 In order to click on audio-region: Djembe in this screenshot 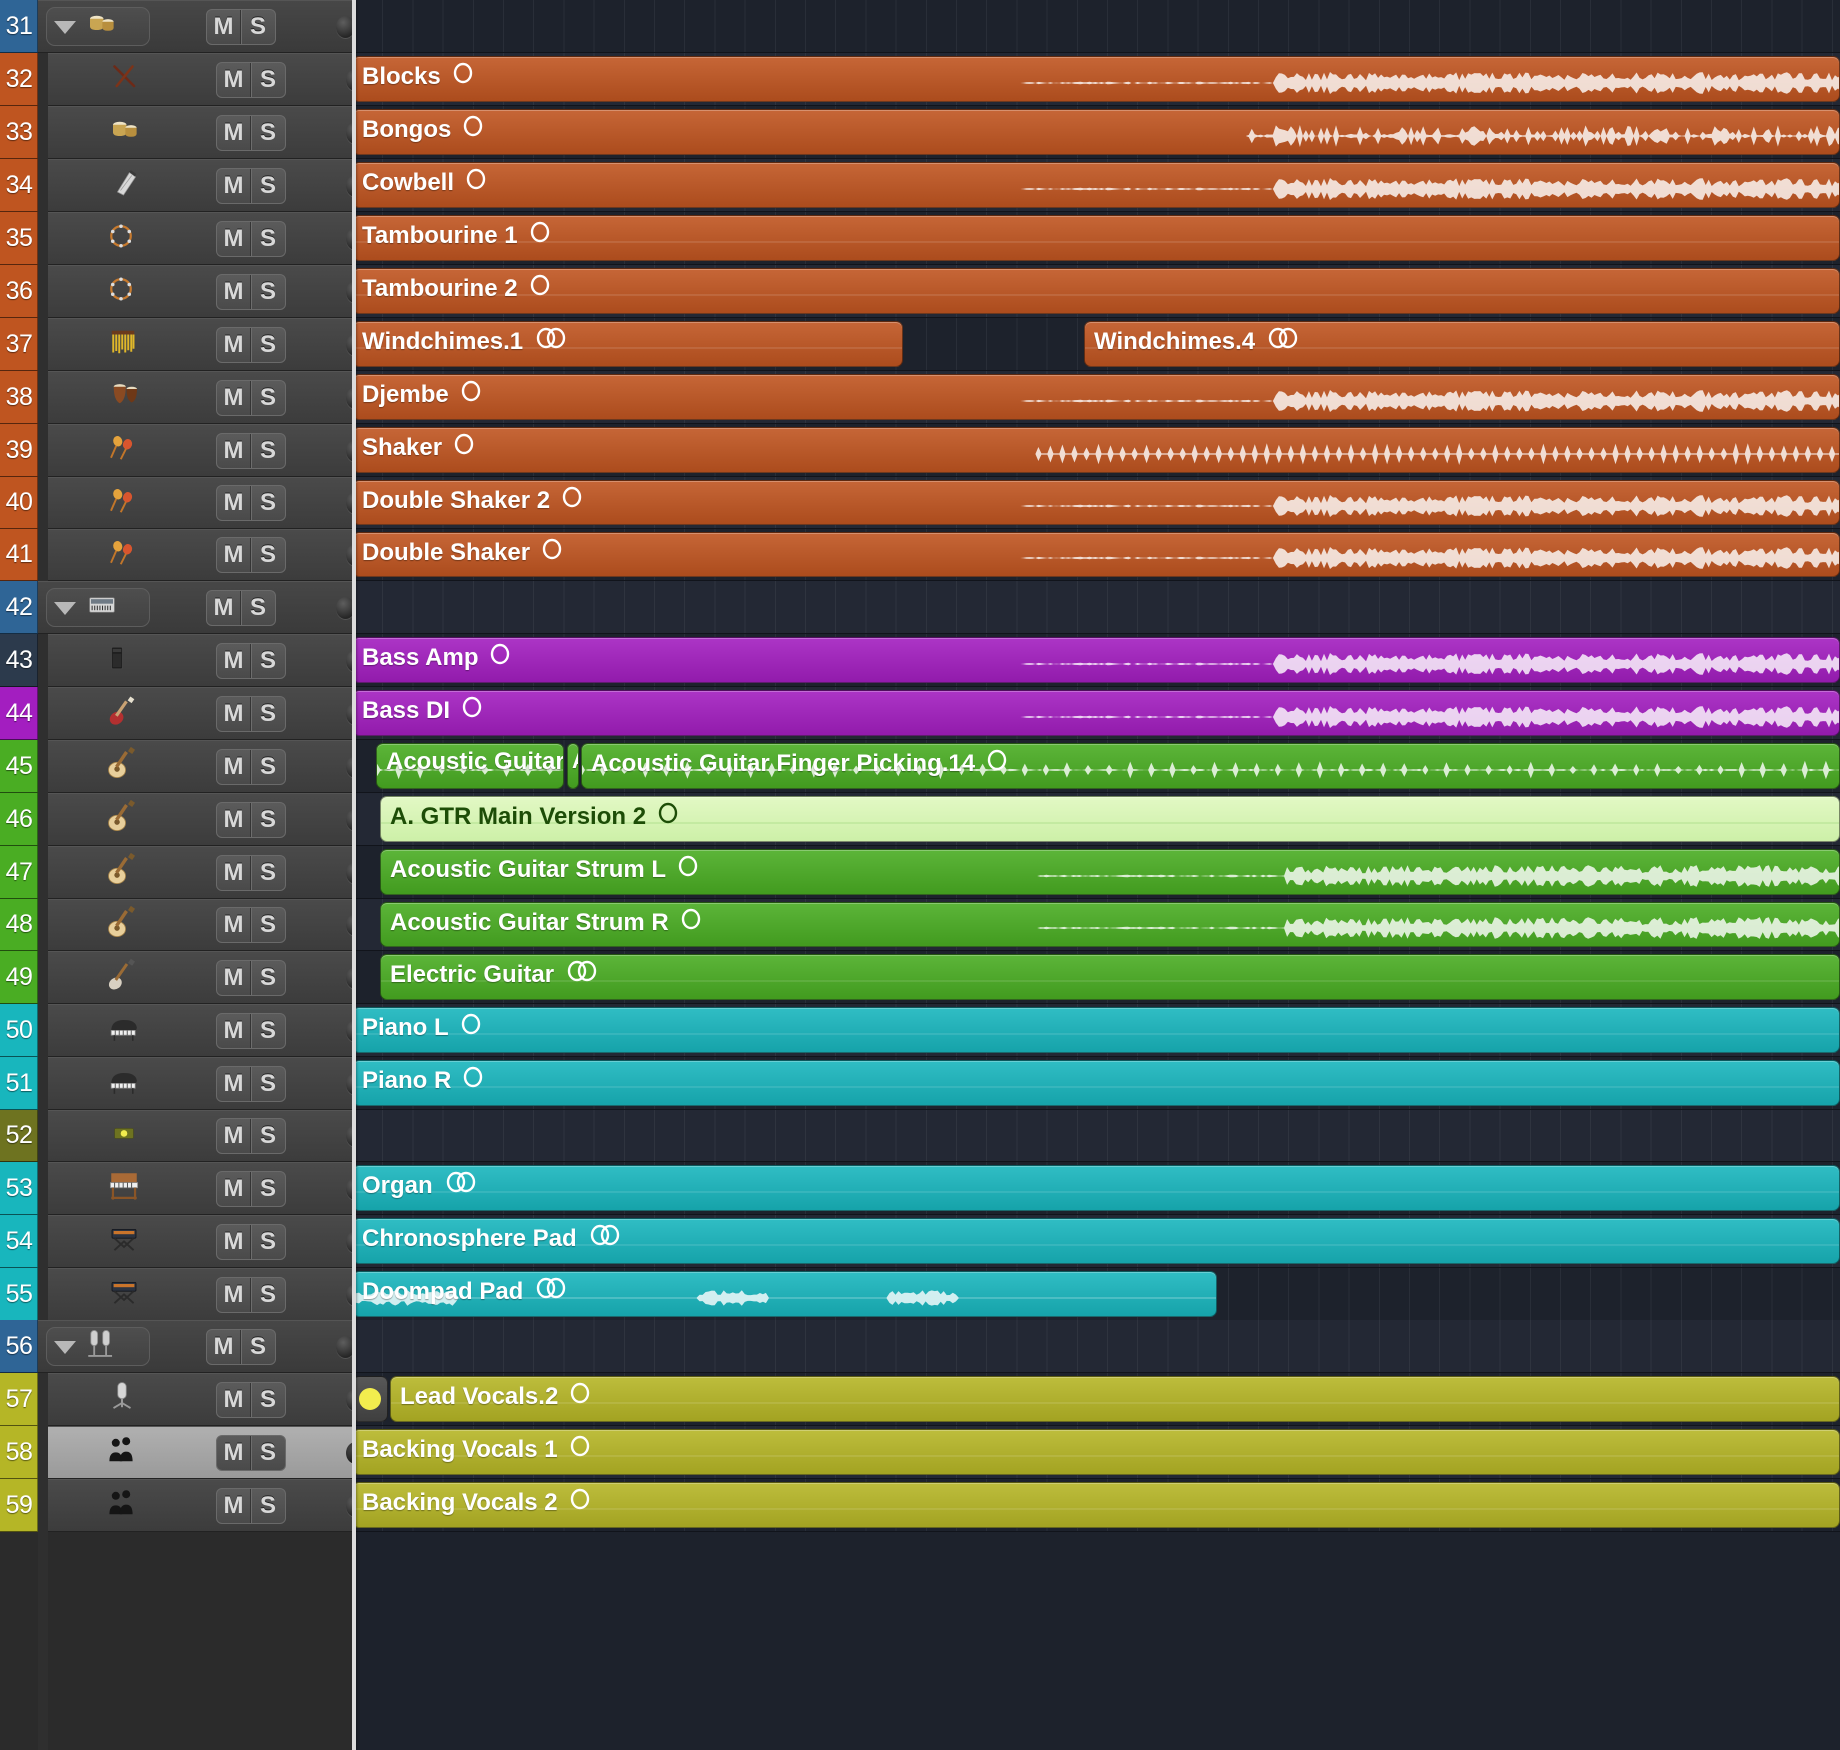, I will do `click(1096, 397)`.